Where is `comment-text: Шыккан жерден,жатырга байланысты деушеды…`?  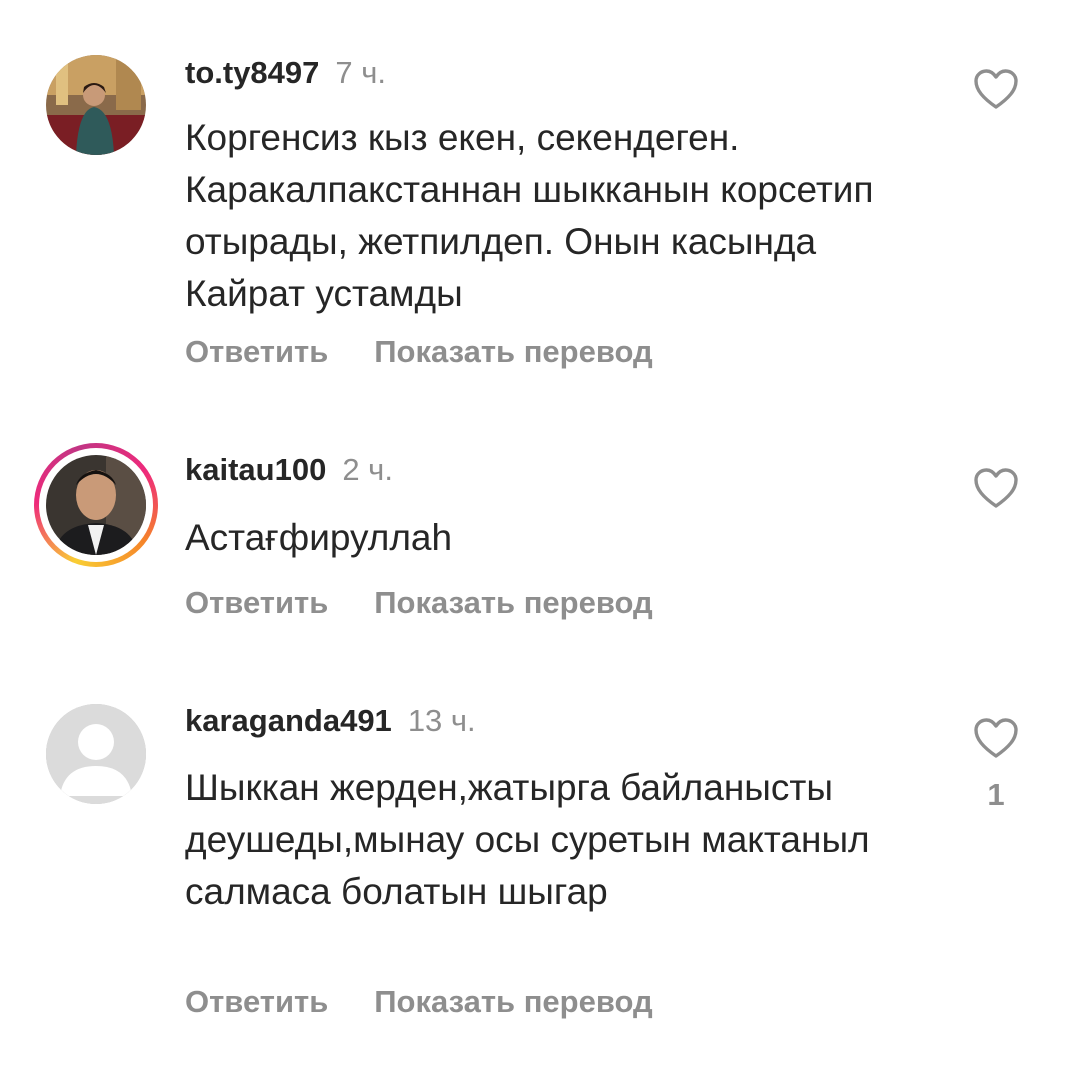 comment-text: Шыккан жерден,жатырга байланысты деушеды… is located at coordinates (527, 839).